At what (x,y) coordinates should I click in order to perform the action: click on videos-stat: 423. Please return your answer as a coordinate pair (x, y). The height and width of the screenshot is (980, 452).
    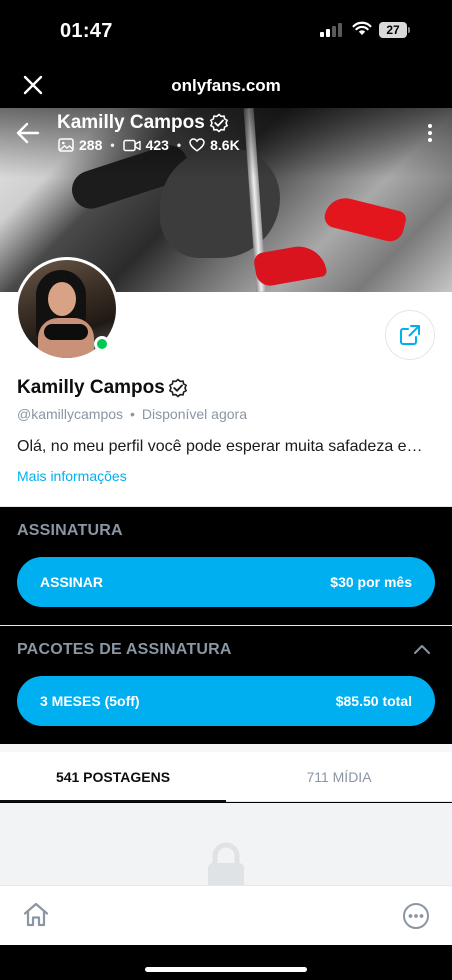
    Looking at the image, I should click on (145, 145).